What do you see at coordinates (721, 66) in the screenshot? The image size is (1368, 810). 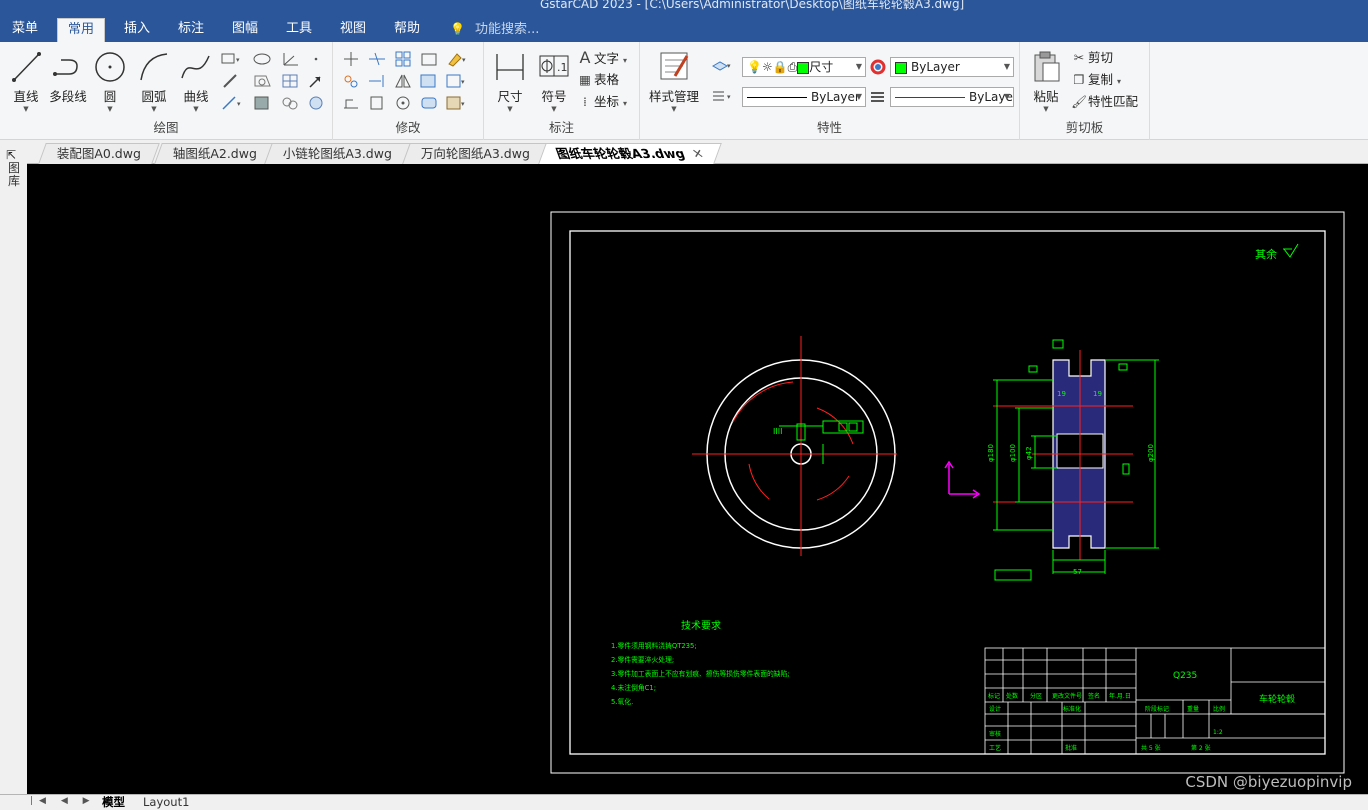 I see `layer-properties-button: ▾` at bounding box center [721, 66].